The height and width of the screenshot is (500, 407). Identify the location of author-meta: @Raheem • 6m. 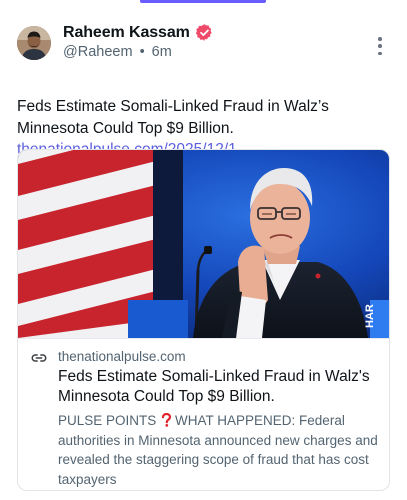
(117, 52).